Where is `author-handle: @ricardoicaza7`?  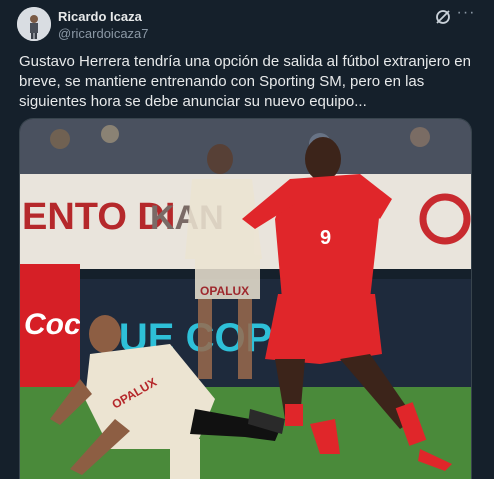 author-handle: @ricardoicaza7 is located at coordinates (103, 33).